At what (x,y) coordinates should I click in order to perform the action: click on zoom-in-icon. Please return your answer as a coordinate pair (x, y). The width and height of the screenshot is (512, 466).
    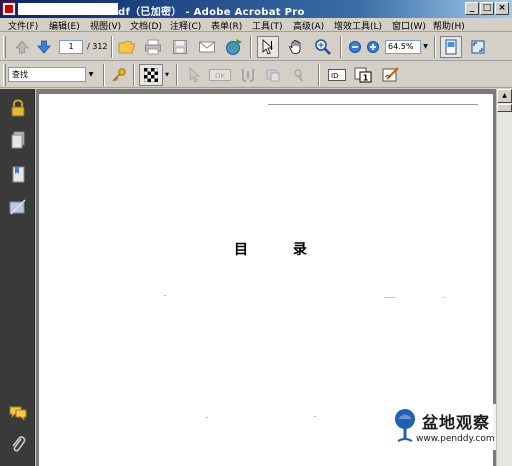
    Looking at the image, I should click on (373, 47).